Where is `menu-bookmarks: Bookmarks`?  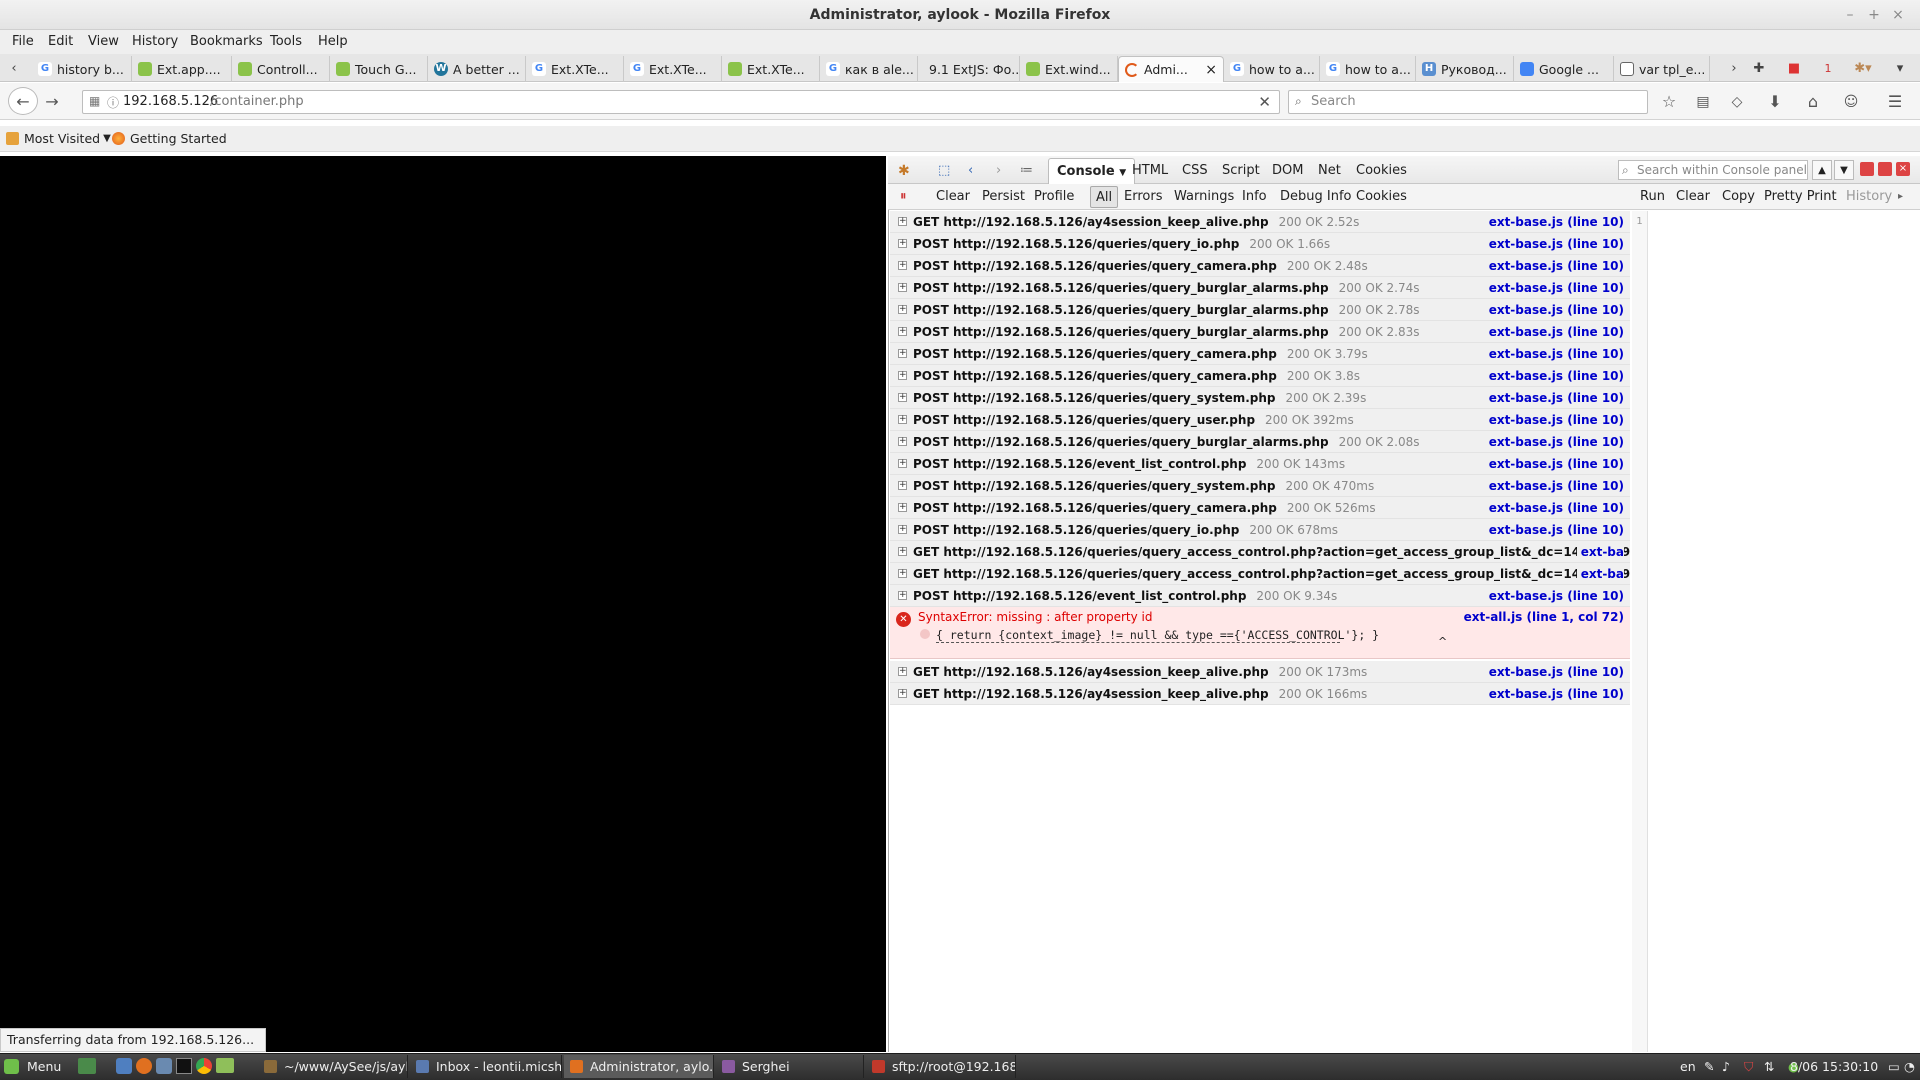 menu-bookmarks: Bookmarks is located at coordinates (226, 42).